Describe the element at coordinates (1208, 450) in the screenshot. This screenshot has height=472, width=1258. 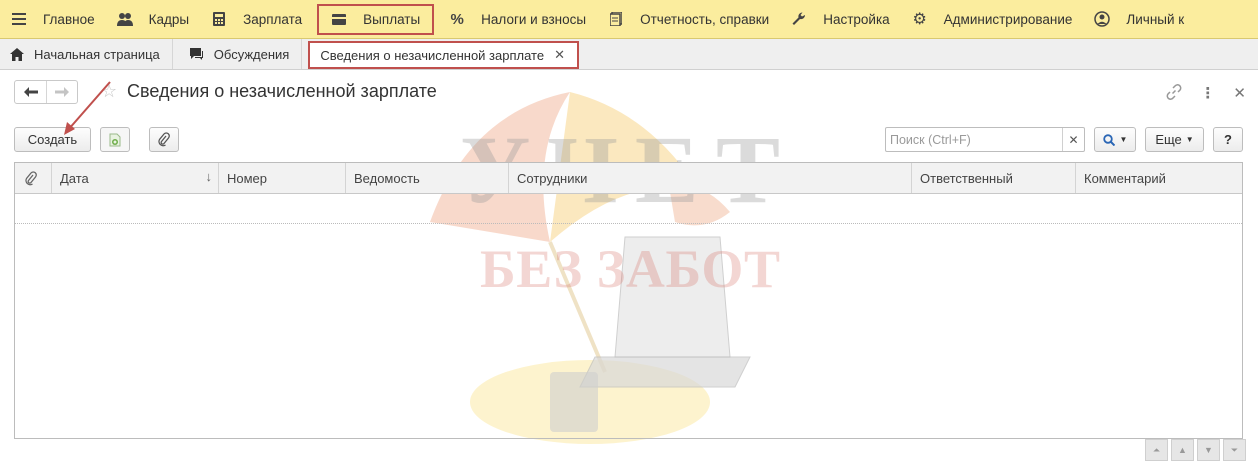
I see `scroll-down-icon: ▼` at that location.